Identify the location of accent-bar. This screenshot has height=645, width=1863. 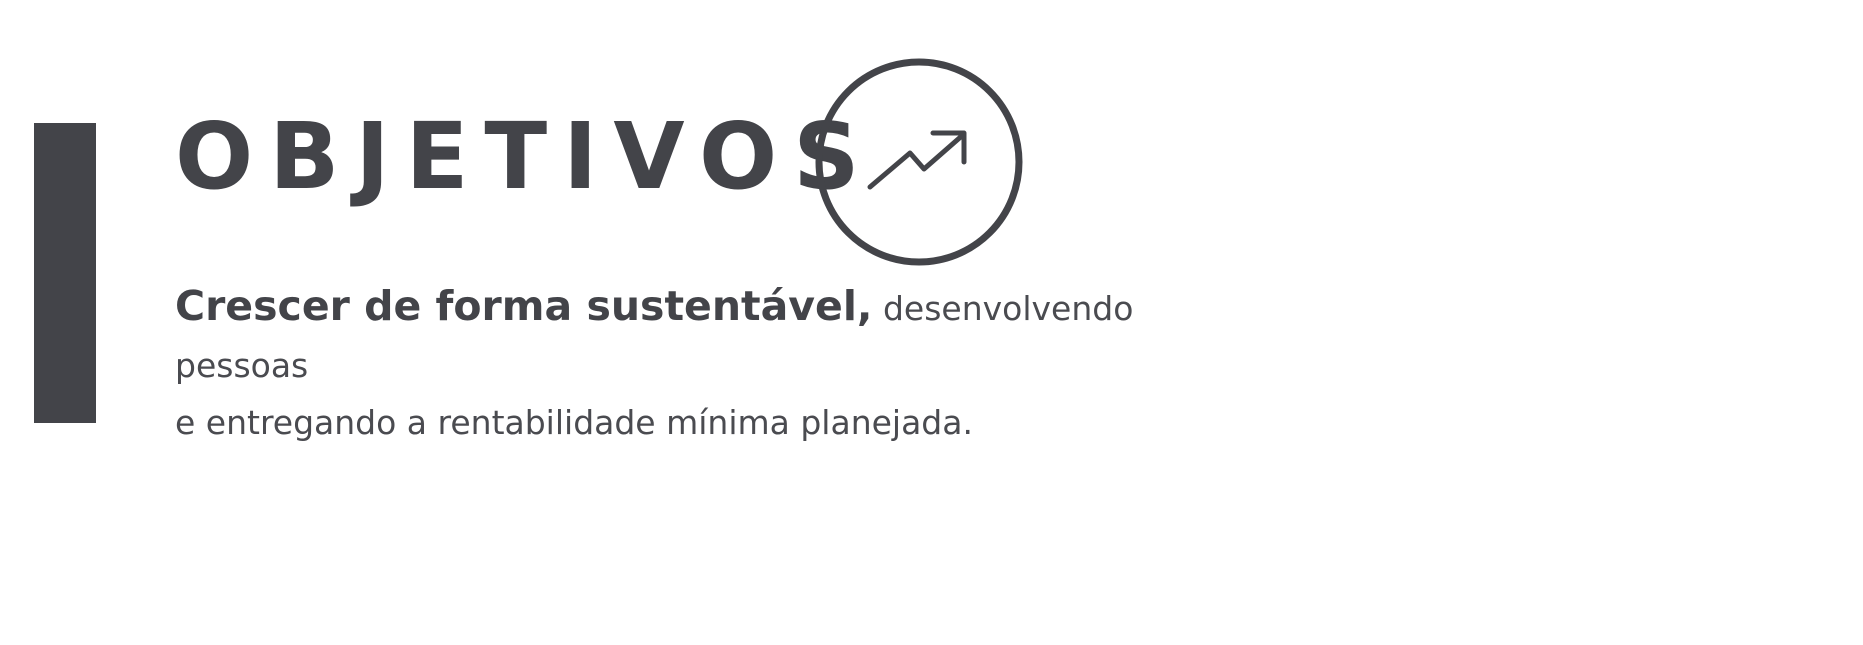
(65, 273).